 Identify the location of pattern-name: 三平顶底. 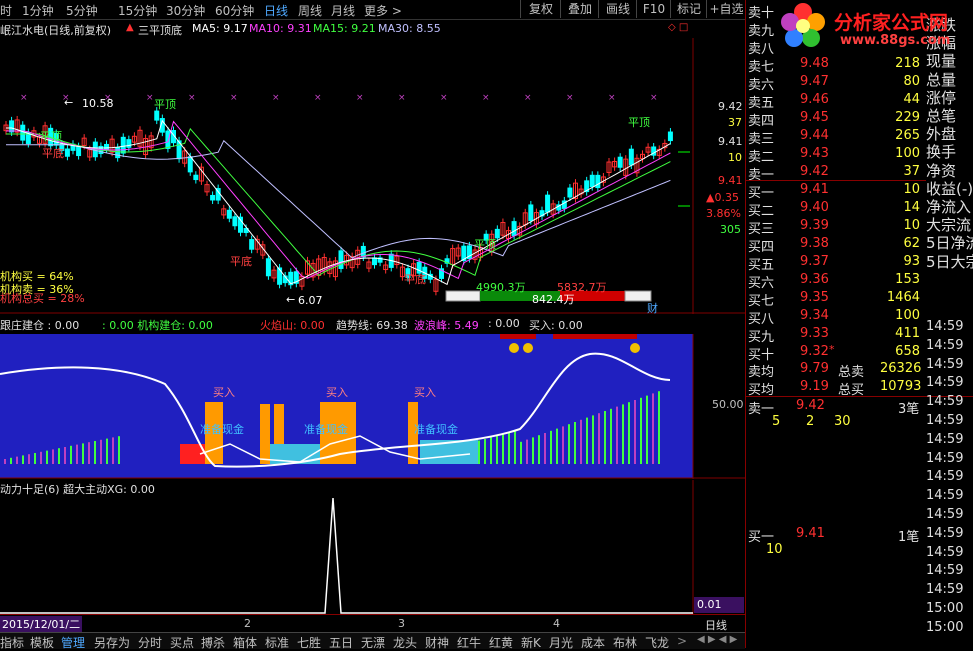
(160, 30).